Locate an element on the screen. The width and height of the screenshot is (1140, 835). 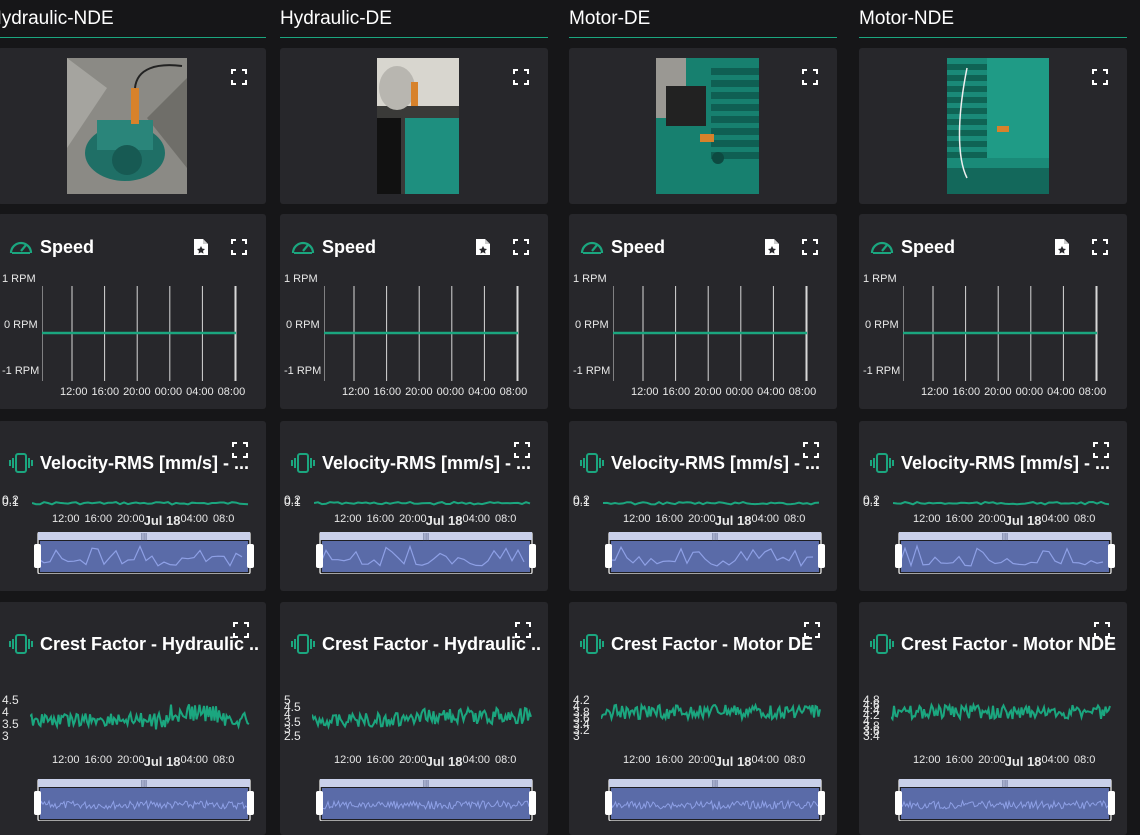
velocity-x-axis: 12:00 16:00 20:00 Jul 18 04:00 08:0 is located at coordinates (1006, 520).